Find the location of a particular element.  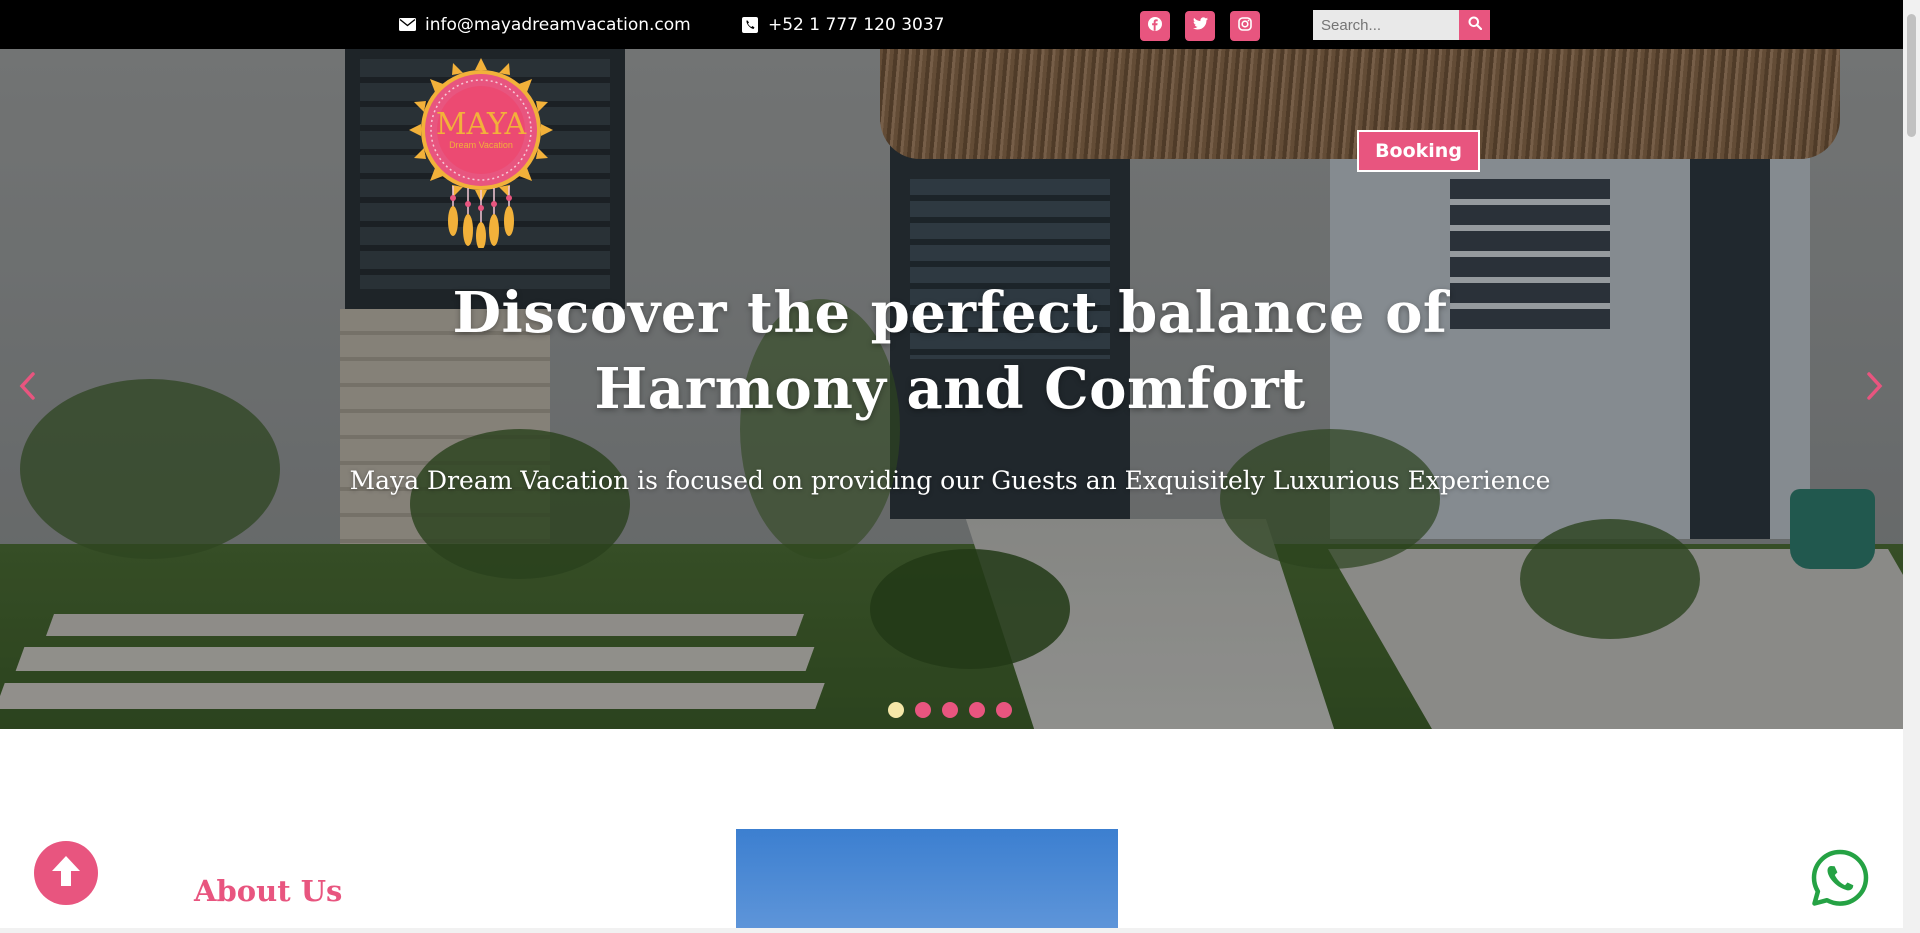

contact-phone: +52 1 777 120 3037 is located at coordinates (842, 24).